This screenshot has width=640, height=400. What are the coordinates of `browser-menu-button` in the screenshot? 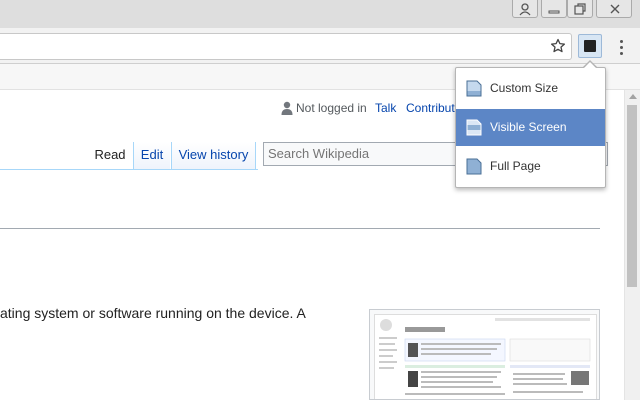 It's located at (621, 47).